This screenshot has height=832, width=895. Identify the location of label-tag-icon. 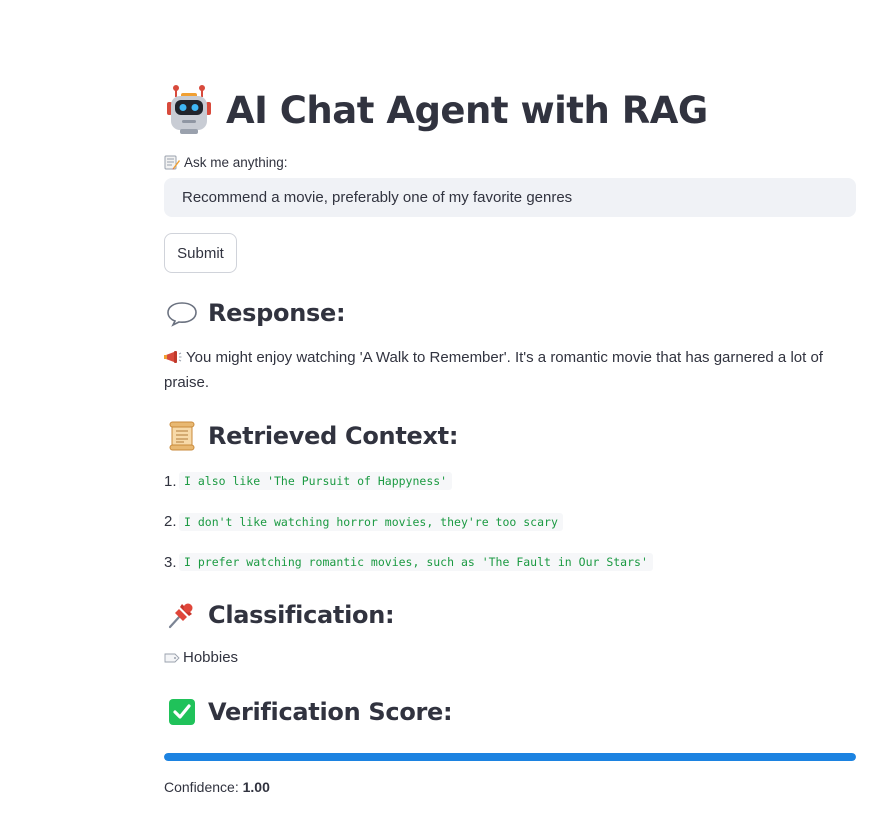
(172, 657).